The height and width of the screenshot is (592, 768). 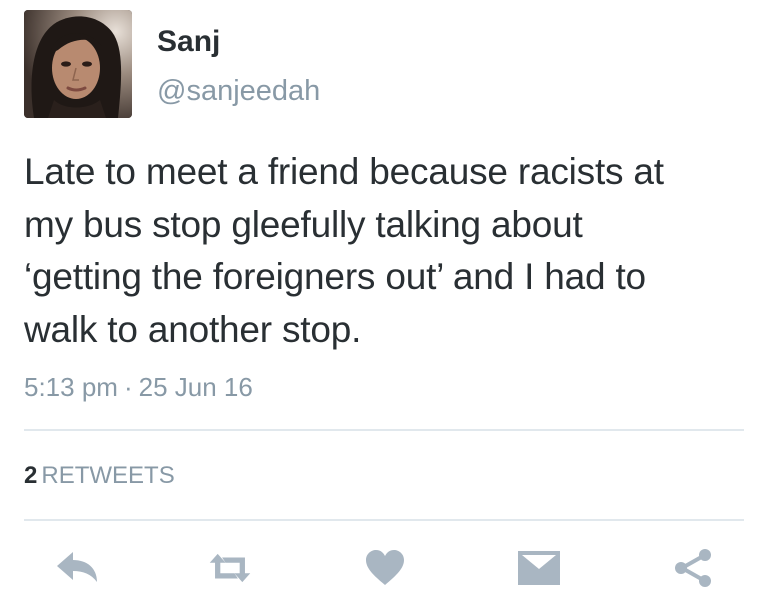 I want to click on tweet-date: 25 Jun 16, so click(x=195, y=387).